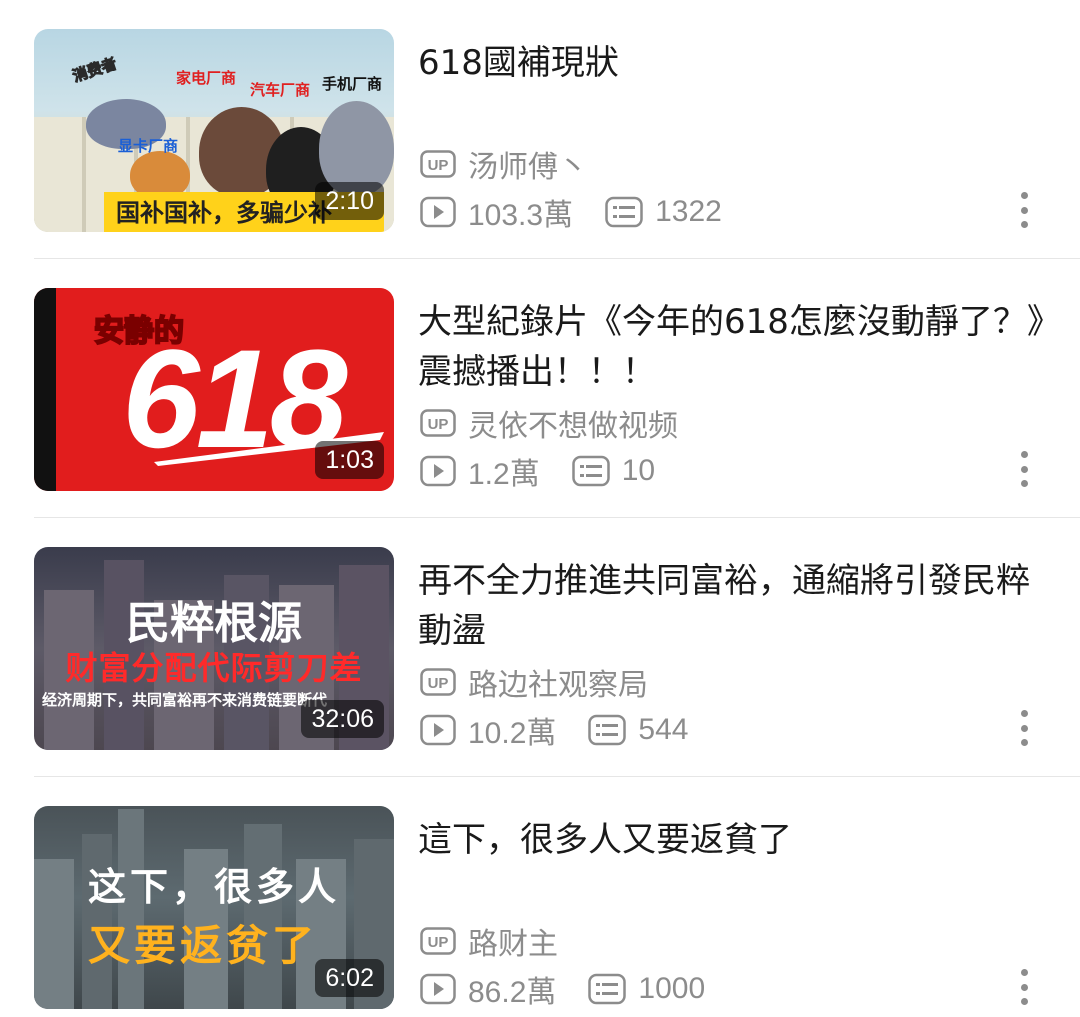 This screenshot has width=1080, height=1017. I want to click on video-uploader: UP 路边社观察局, so click(534, 682).